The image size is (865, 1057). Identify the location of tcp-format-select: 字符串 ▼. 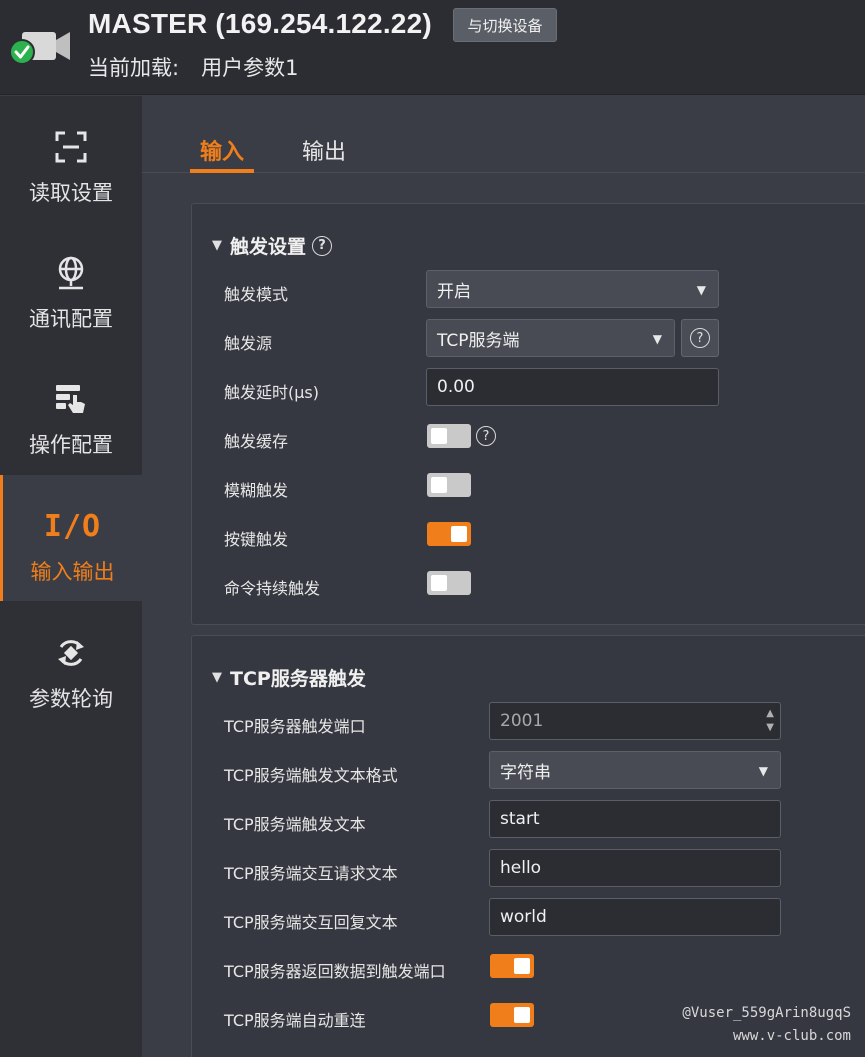
(635, 770).